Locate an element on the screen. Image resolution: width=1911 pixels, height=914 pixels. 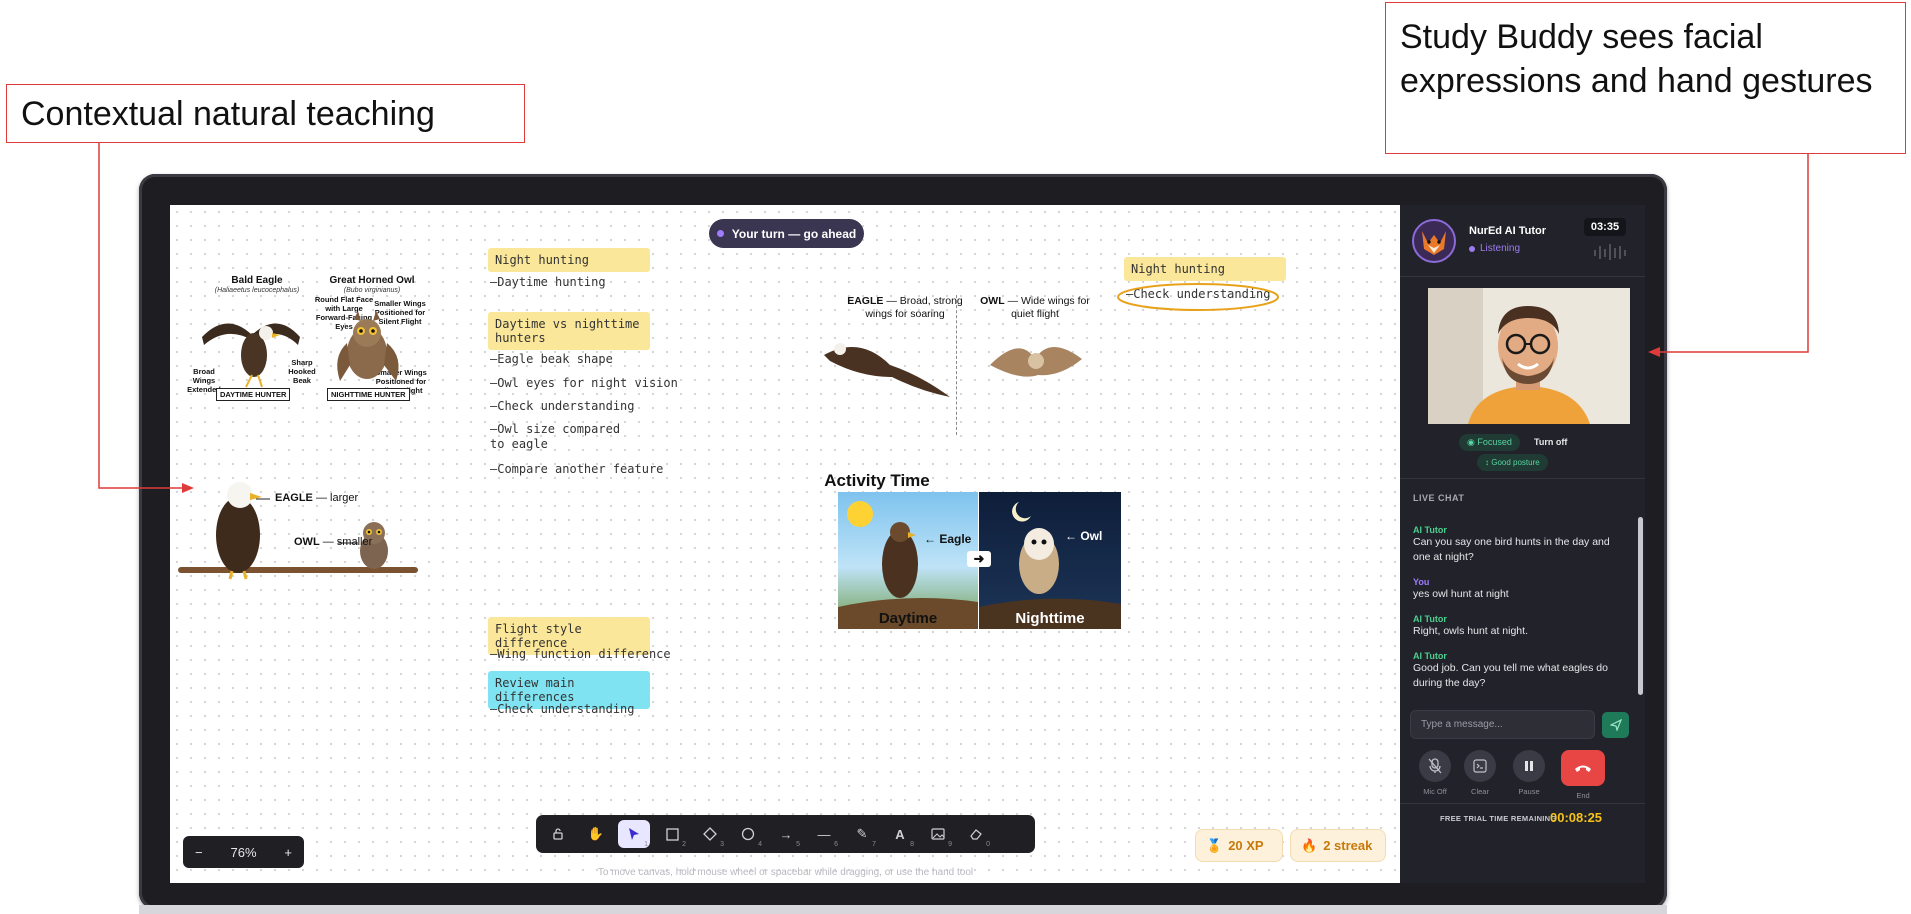
clear-icon is located at coordinates (1480, 766).